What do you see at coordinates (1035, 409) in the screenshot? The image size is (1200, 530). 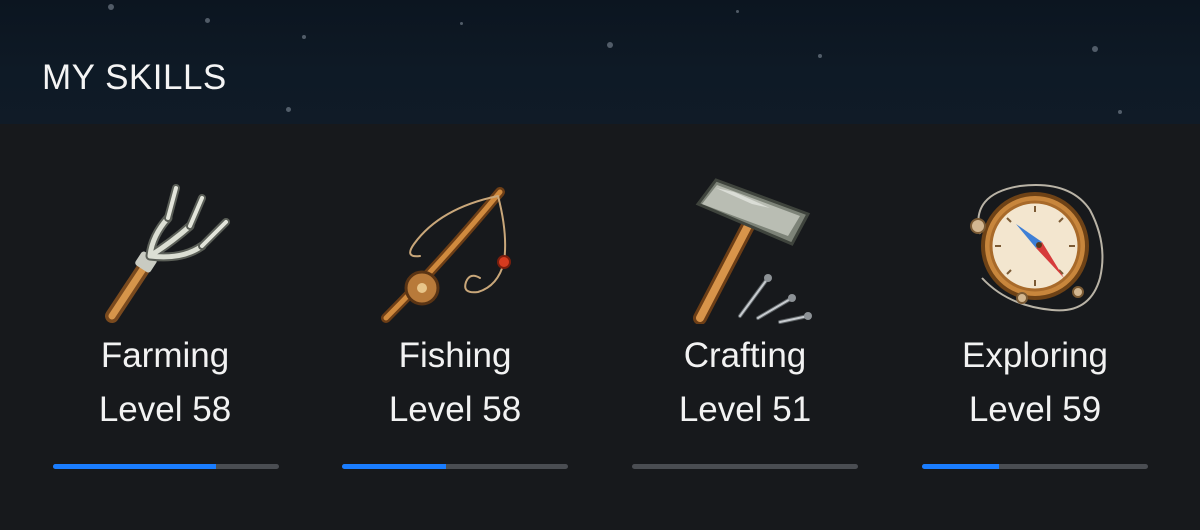 I see `skill-level: Level 59` at bounding box center [1035, 409].